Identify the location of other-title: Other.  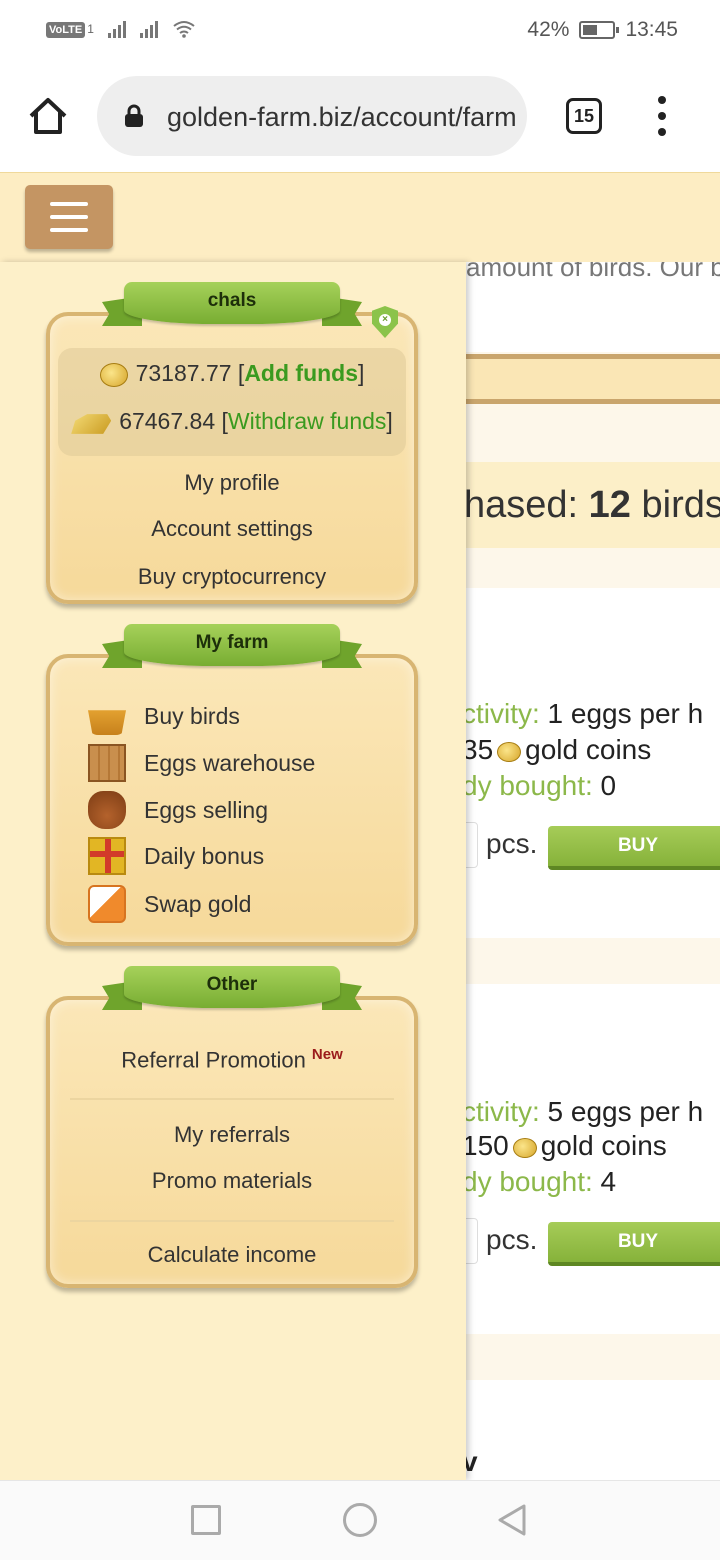
(232, 984).